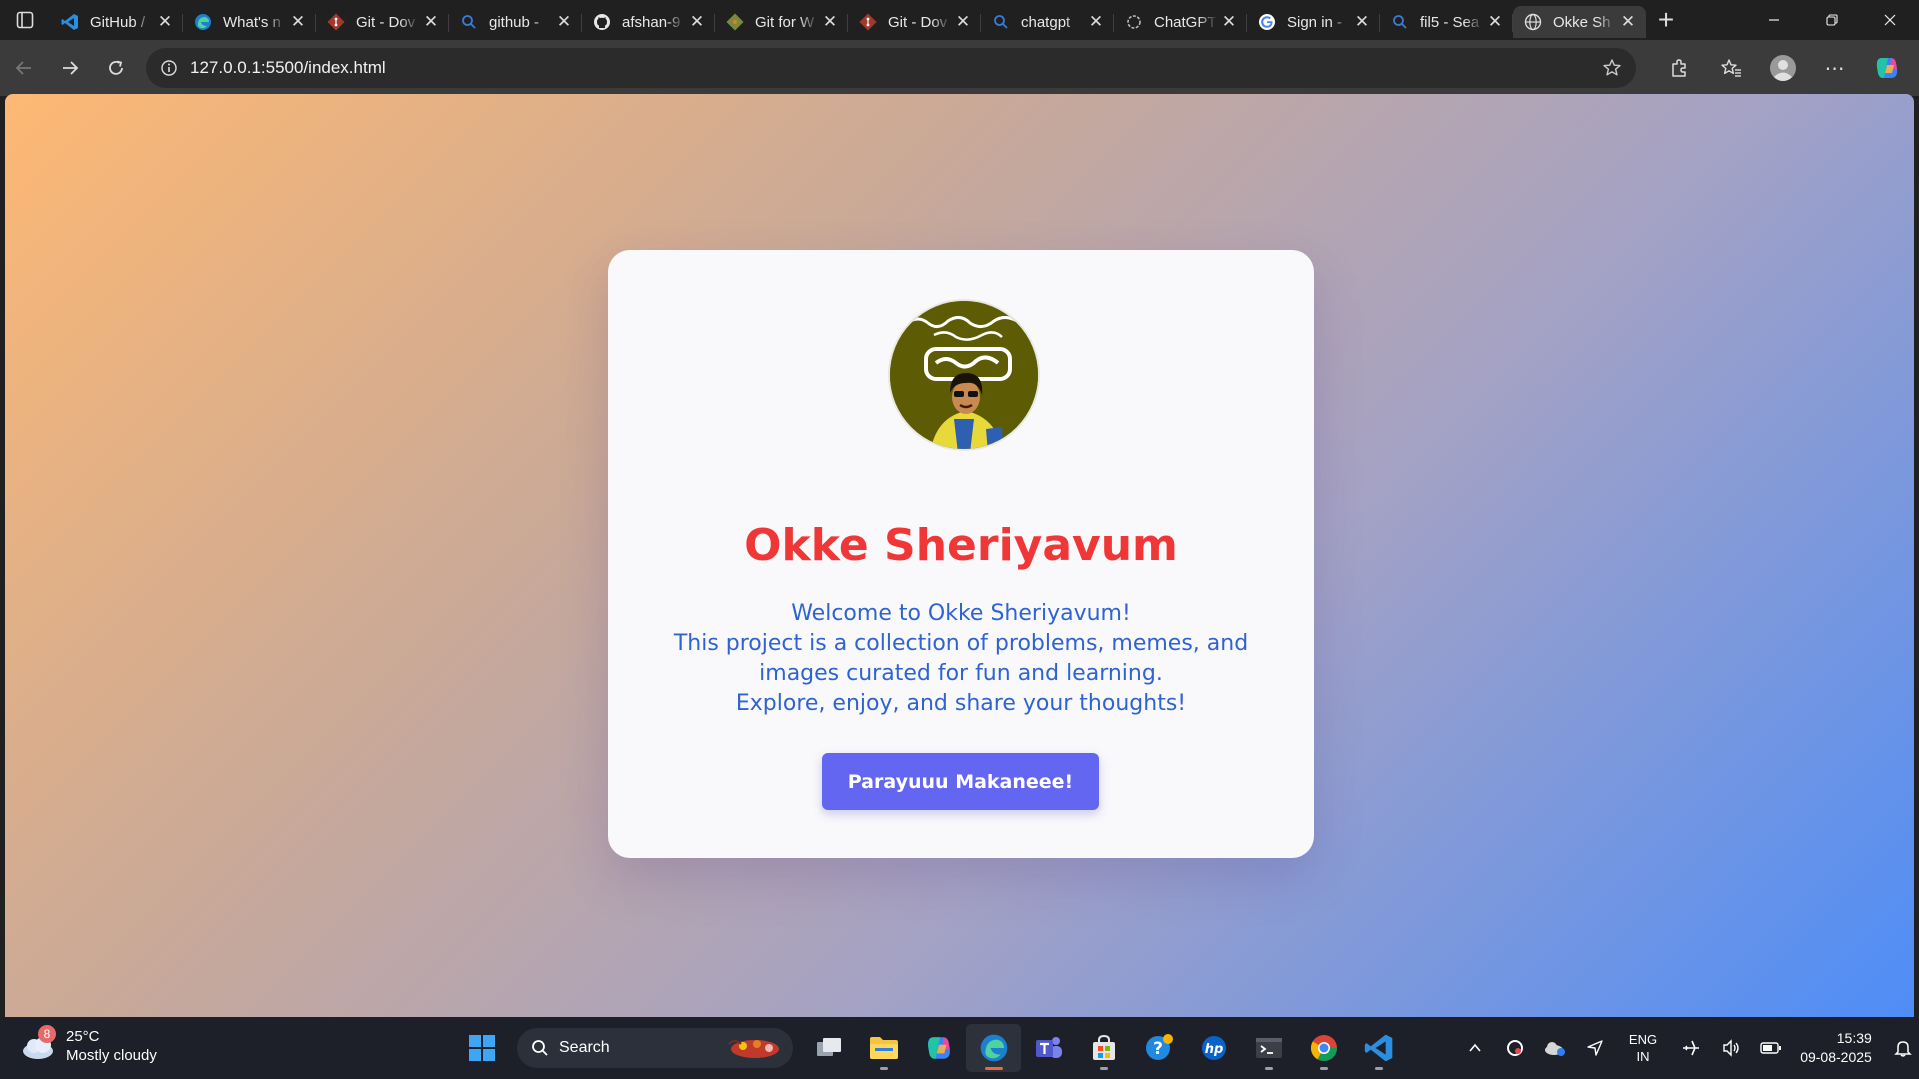 The height and width of the screenshot is (1079, 1919). I want to click on tab-actions-button, so click(25, 20).